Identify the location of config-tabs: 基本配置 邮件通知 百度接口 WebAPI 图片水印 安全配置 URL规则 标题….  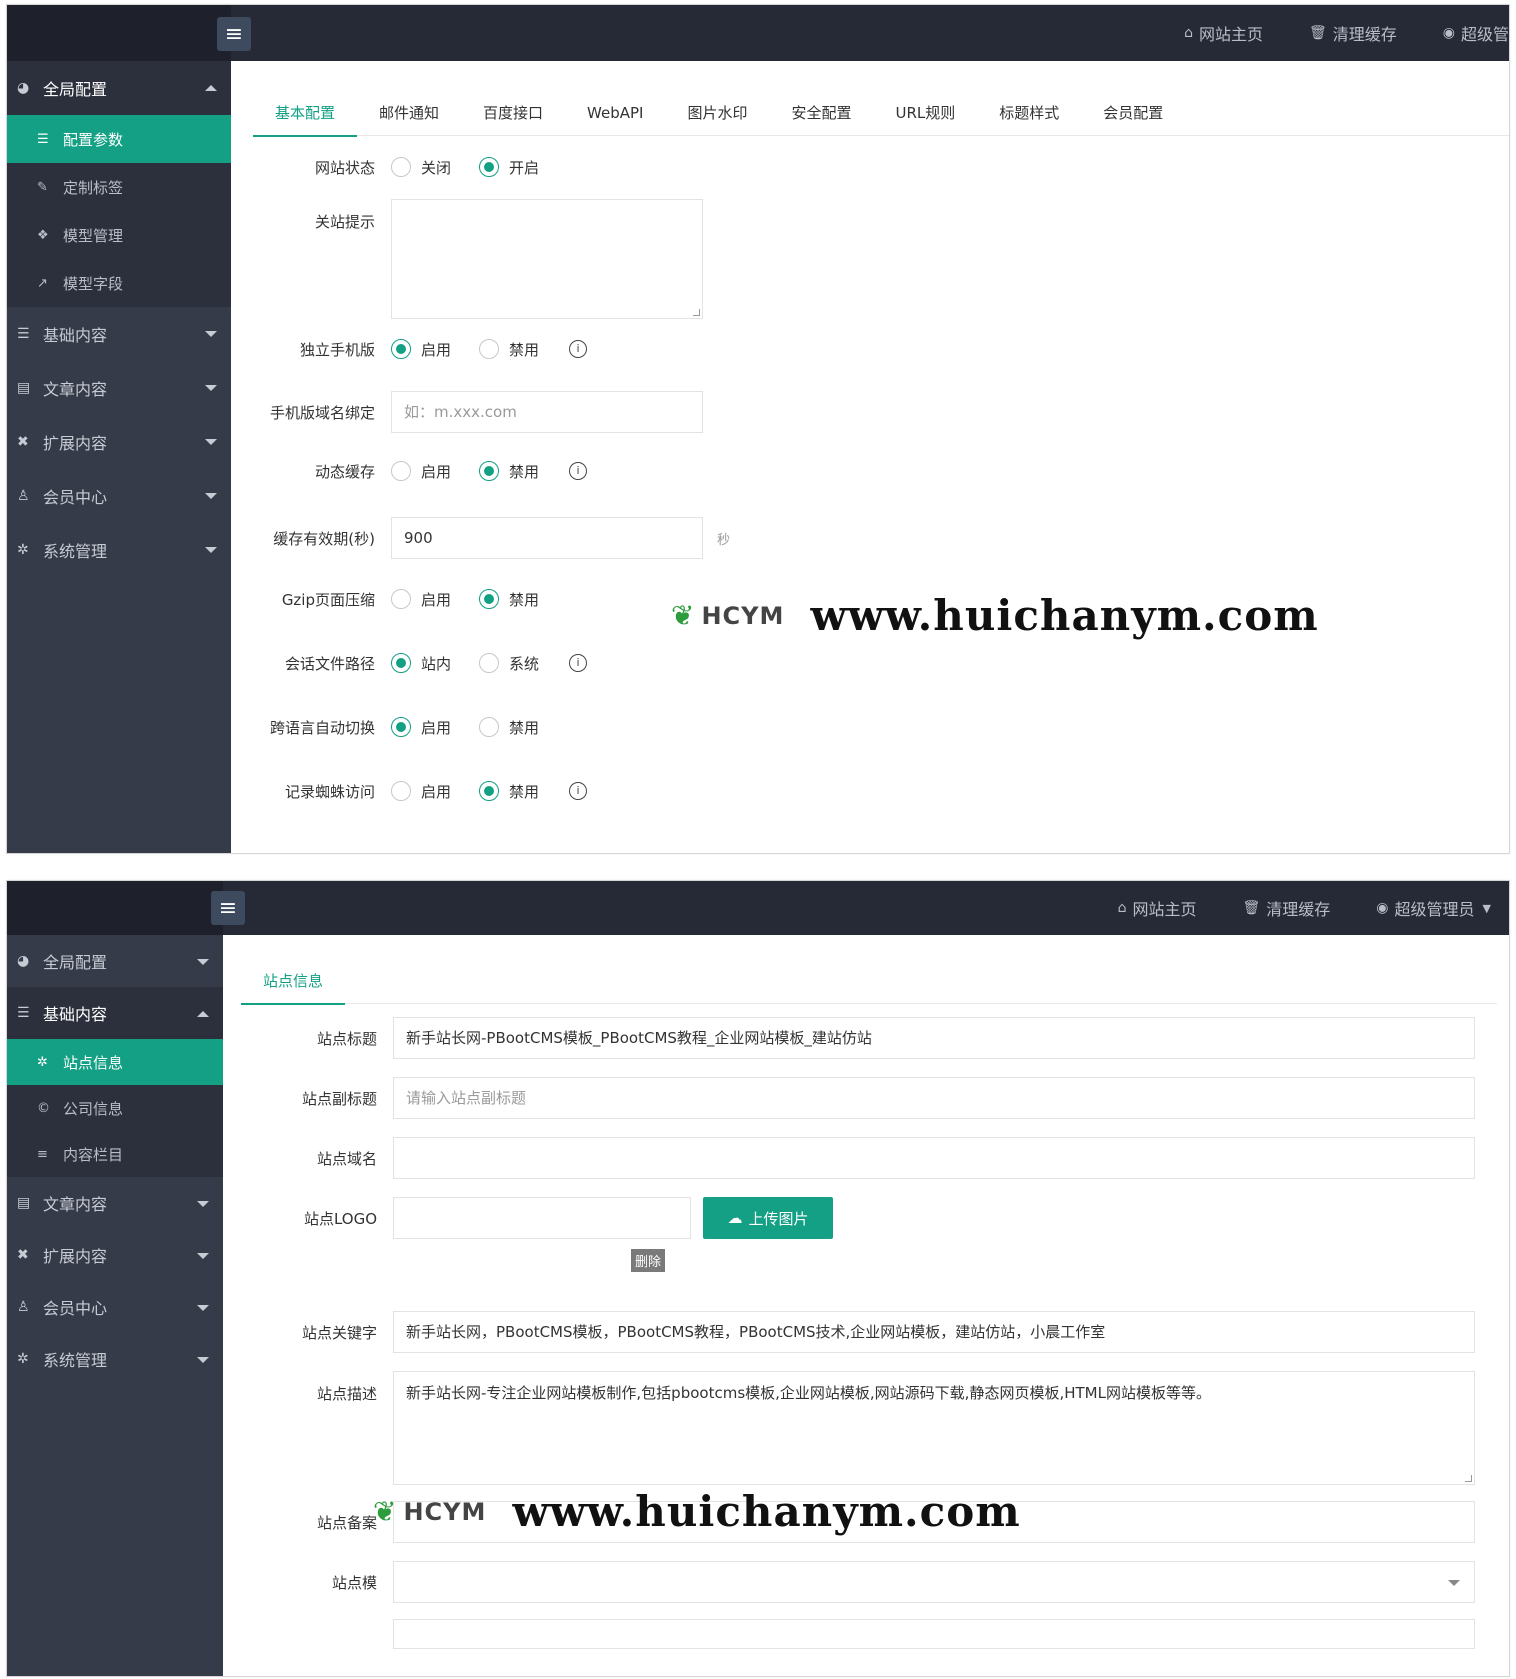
(881, 117).